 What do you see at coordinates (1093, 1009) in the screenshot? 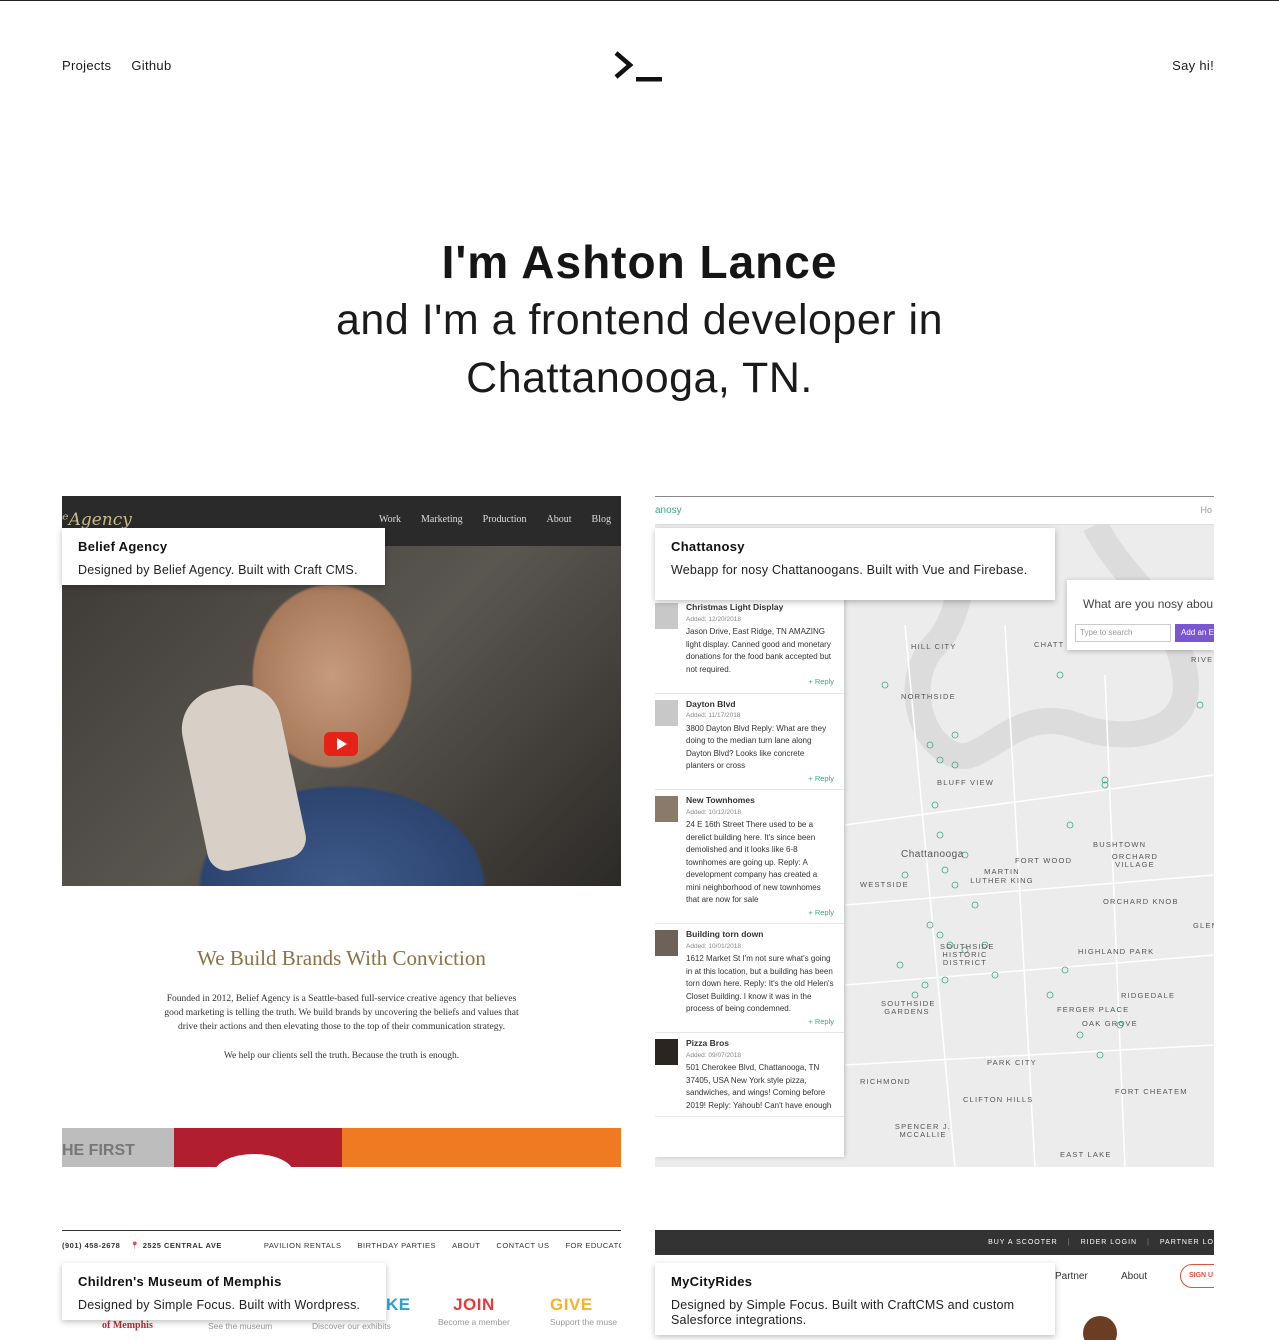
I see `map-label-ferger-place: FERGER PLACE` at bounding box center [1093, 1009].